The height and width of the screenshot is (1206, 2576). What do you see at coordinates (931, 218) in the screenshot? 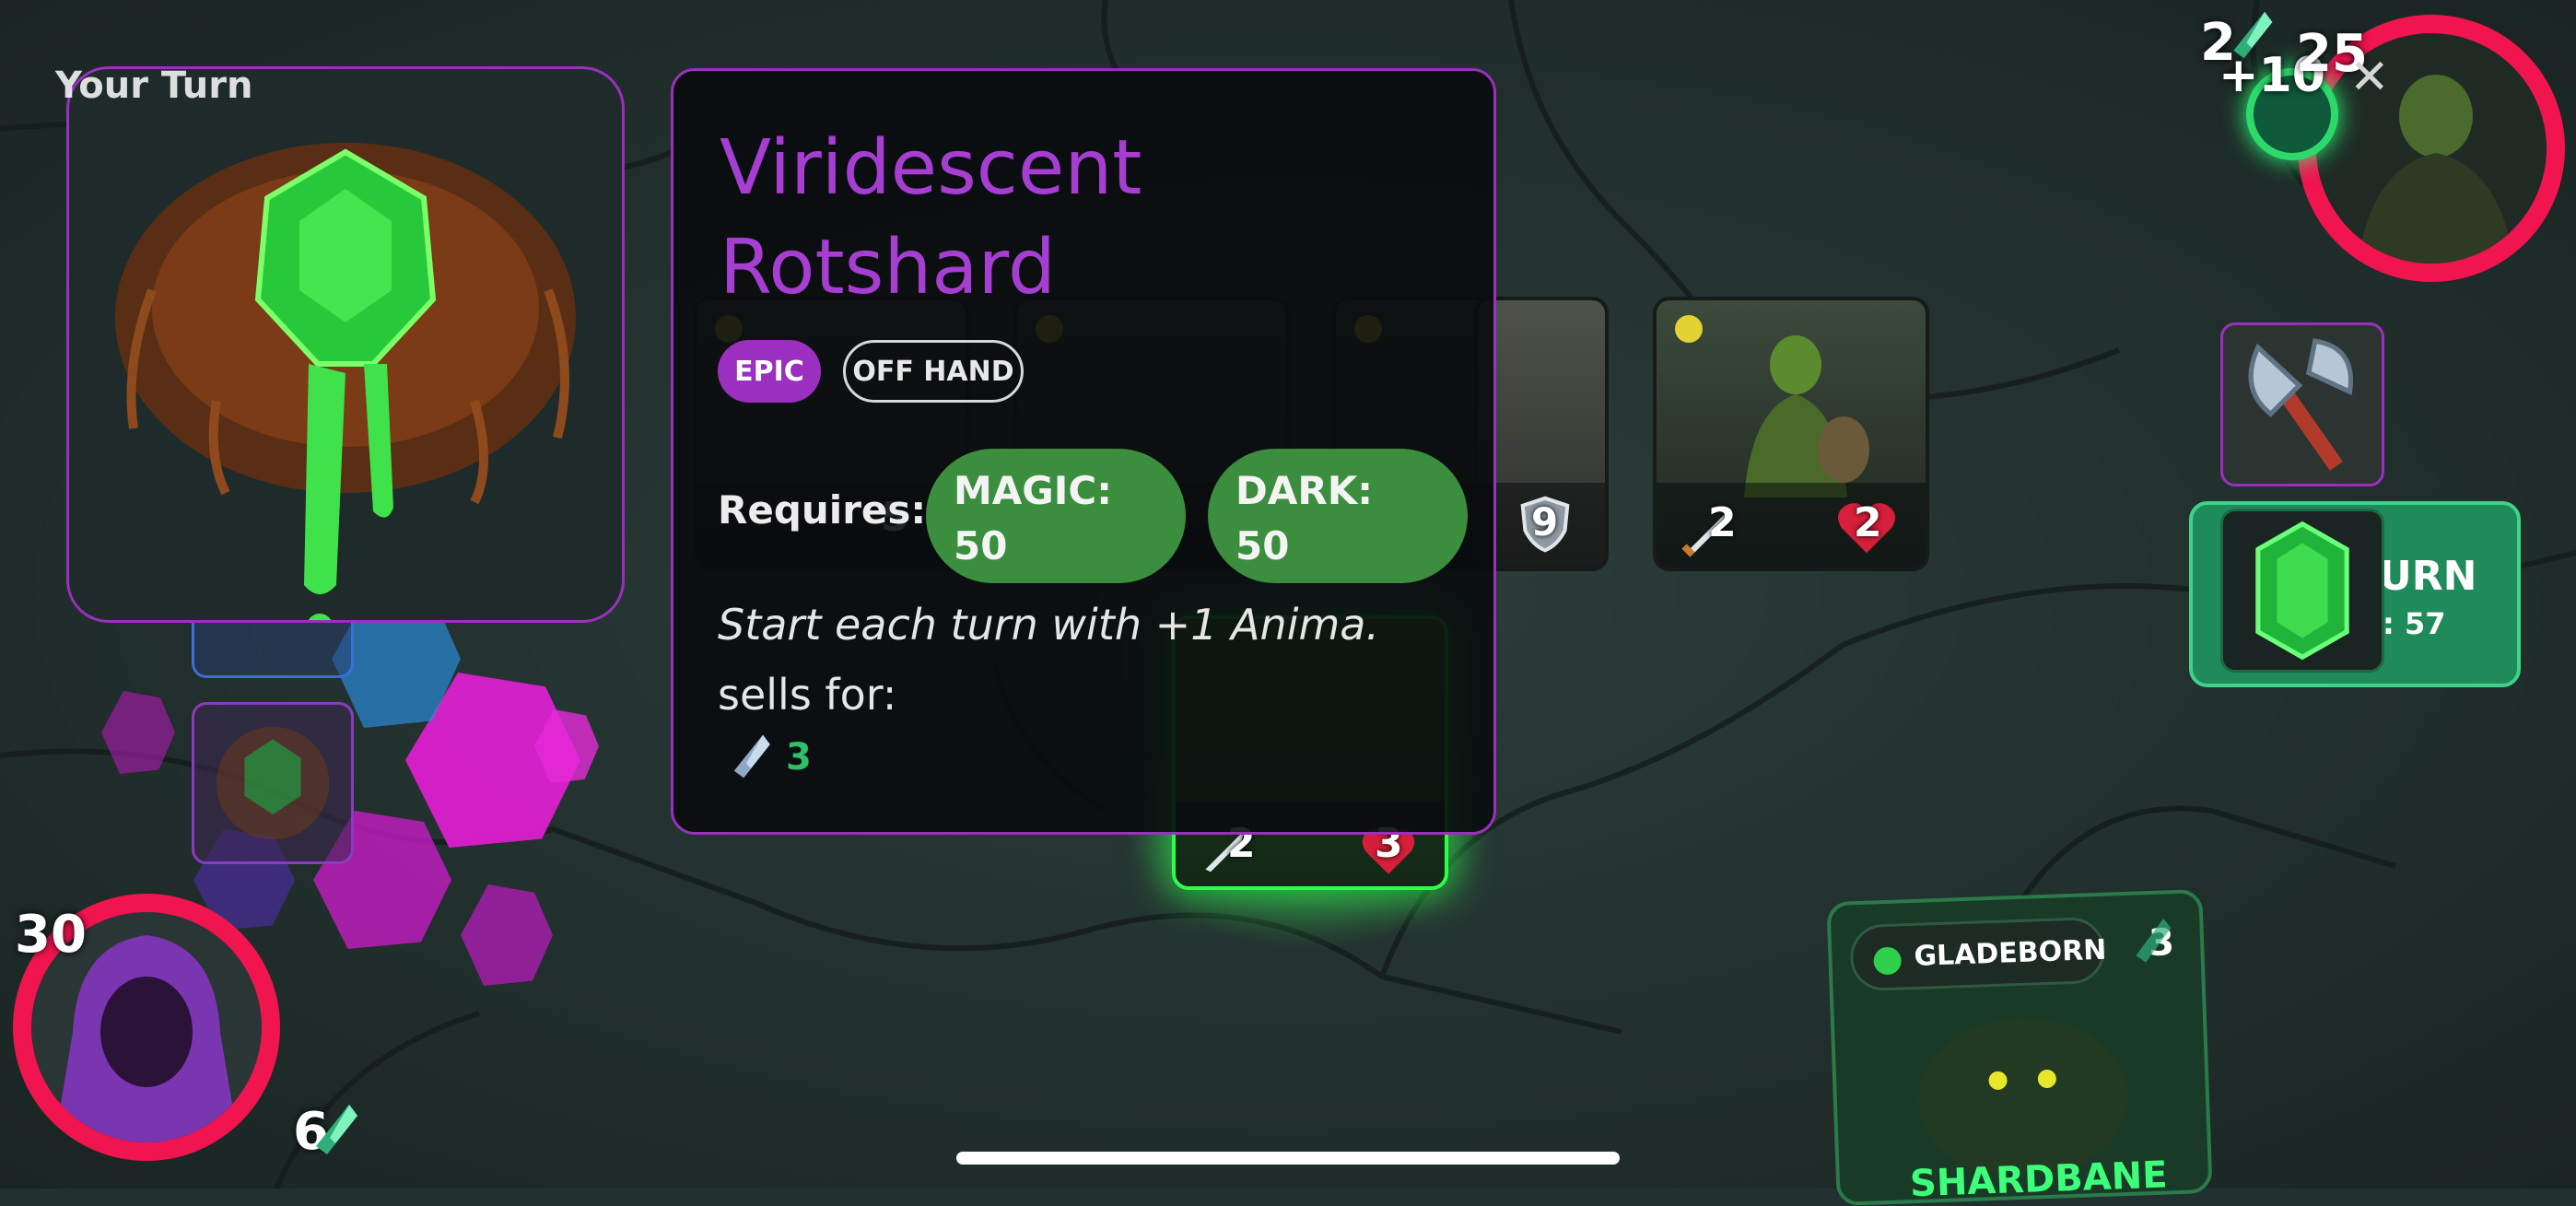
I see `item-name: Viridescent Rotshard` at bounding box center [931, 218].